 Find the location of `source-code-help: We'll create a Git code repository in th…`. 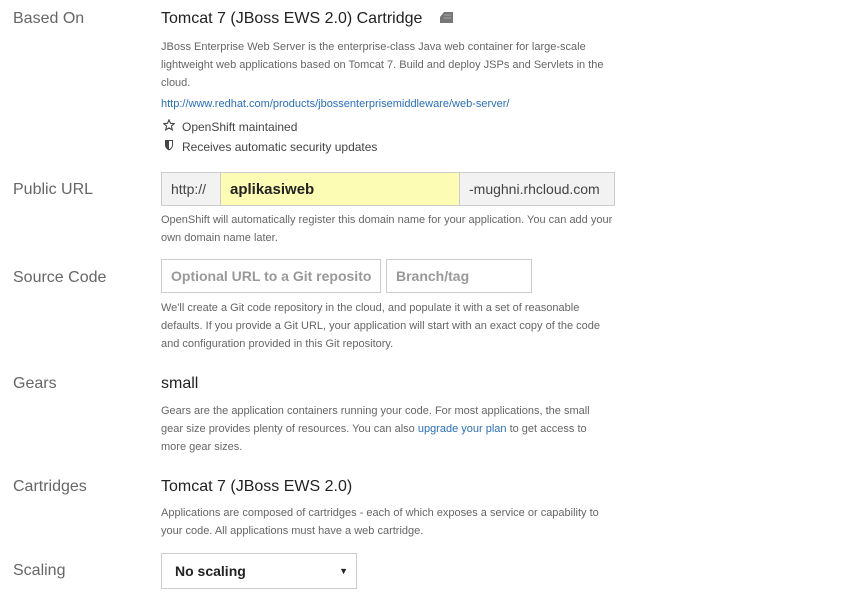

source-code-help: We'll create a Git code repository in th… is located at coordinates (381, 326).